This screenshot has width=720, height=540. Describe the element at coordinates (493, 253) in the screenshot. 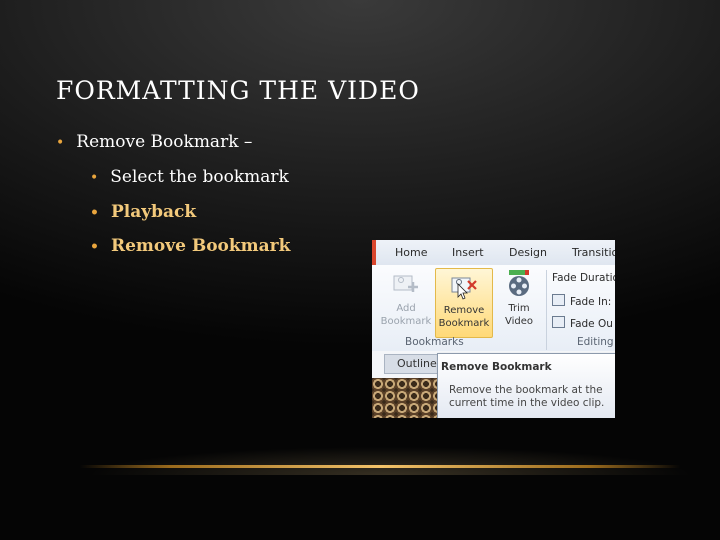

I see `ribbon-tab-bar: Home Insert Design Transitio` at that location.